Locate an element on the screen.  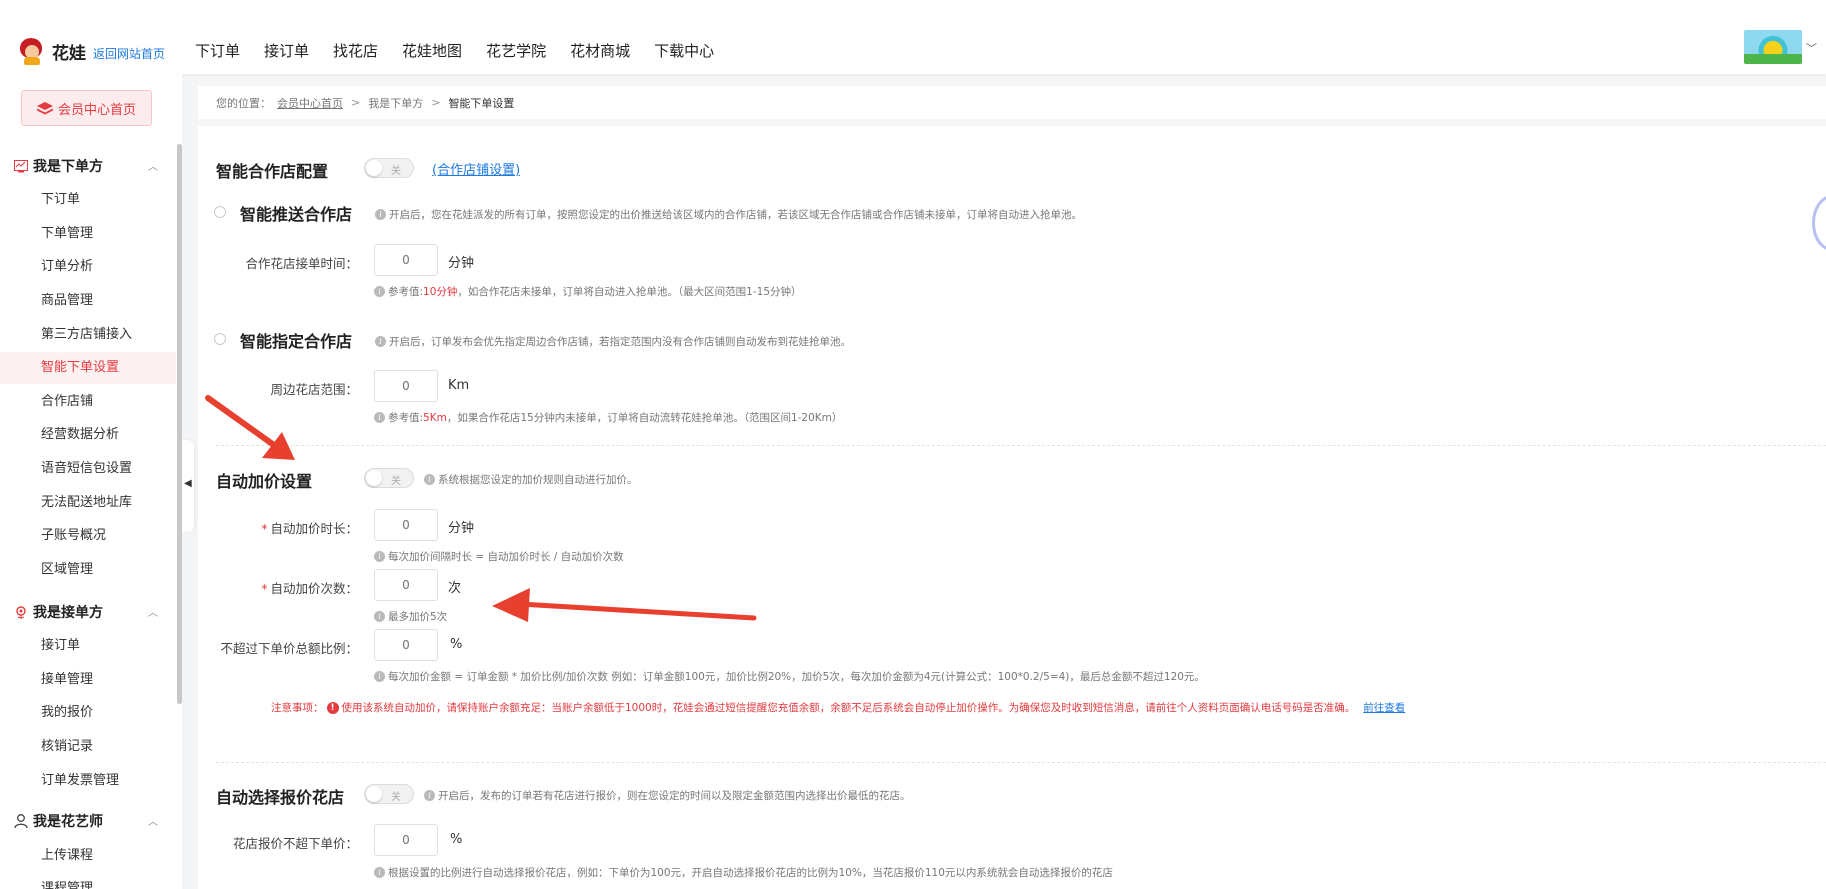
coop-accept-time-label: 合作花店接单时间： is located at coordinates (301, 263).